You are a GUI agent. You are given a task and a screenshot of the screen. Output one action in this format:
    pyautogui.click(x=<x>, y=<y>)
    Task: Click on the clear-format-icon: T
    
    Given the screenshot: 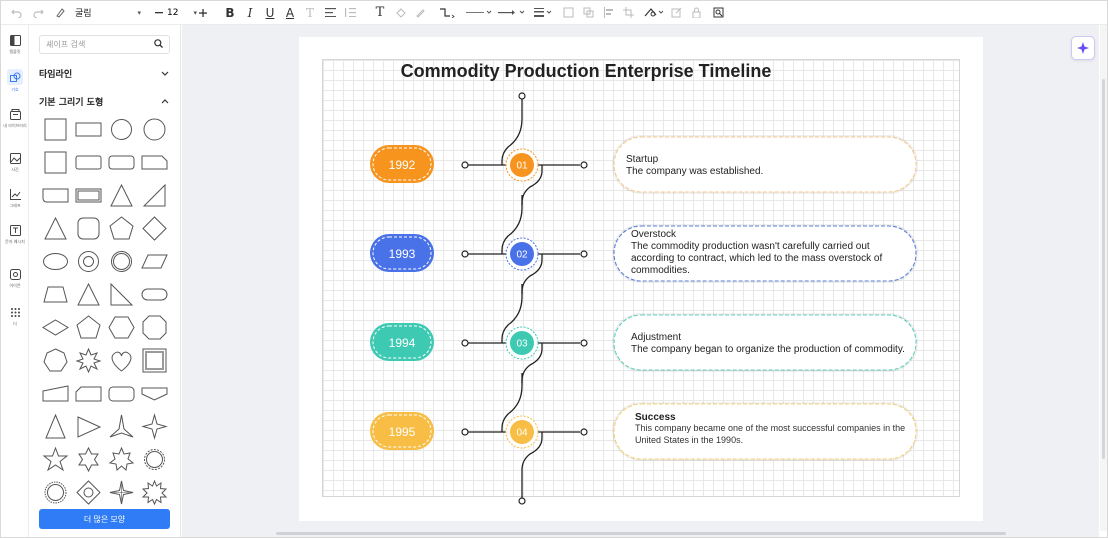 What is the action you would take?
    pyautogui.click(x=310, y=13)
    